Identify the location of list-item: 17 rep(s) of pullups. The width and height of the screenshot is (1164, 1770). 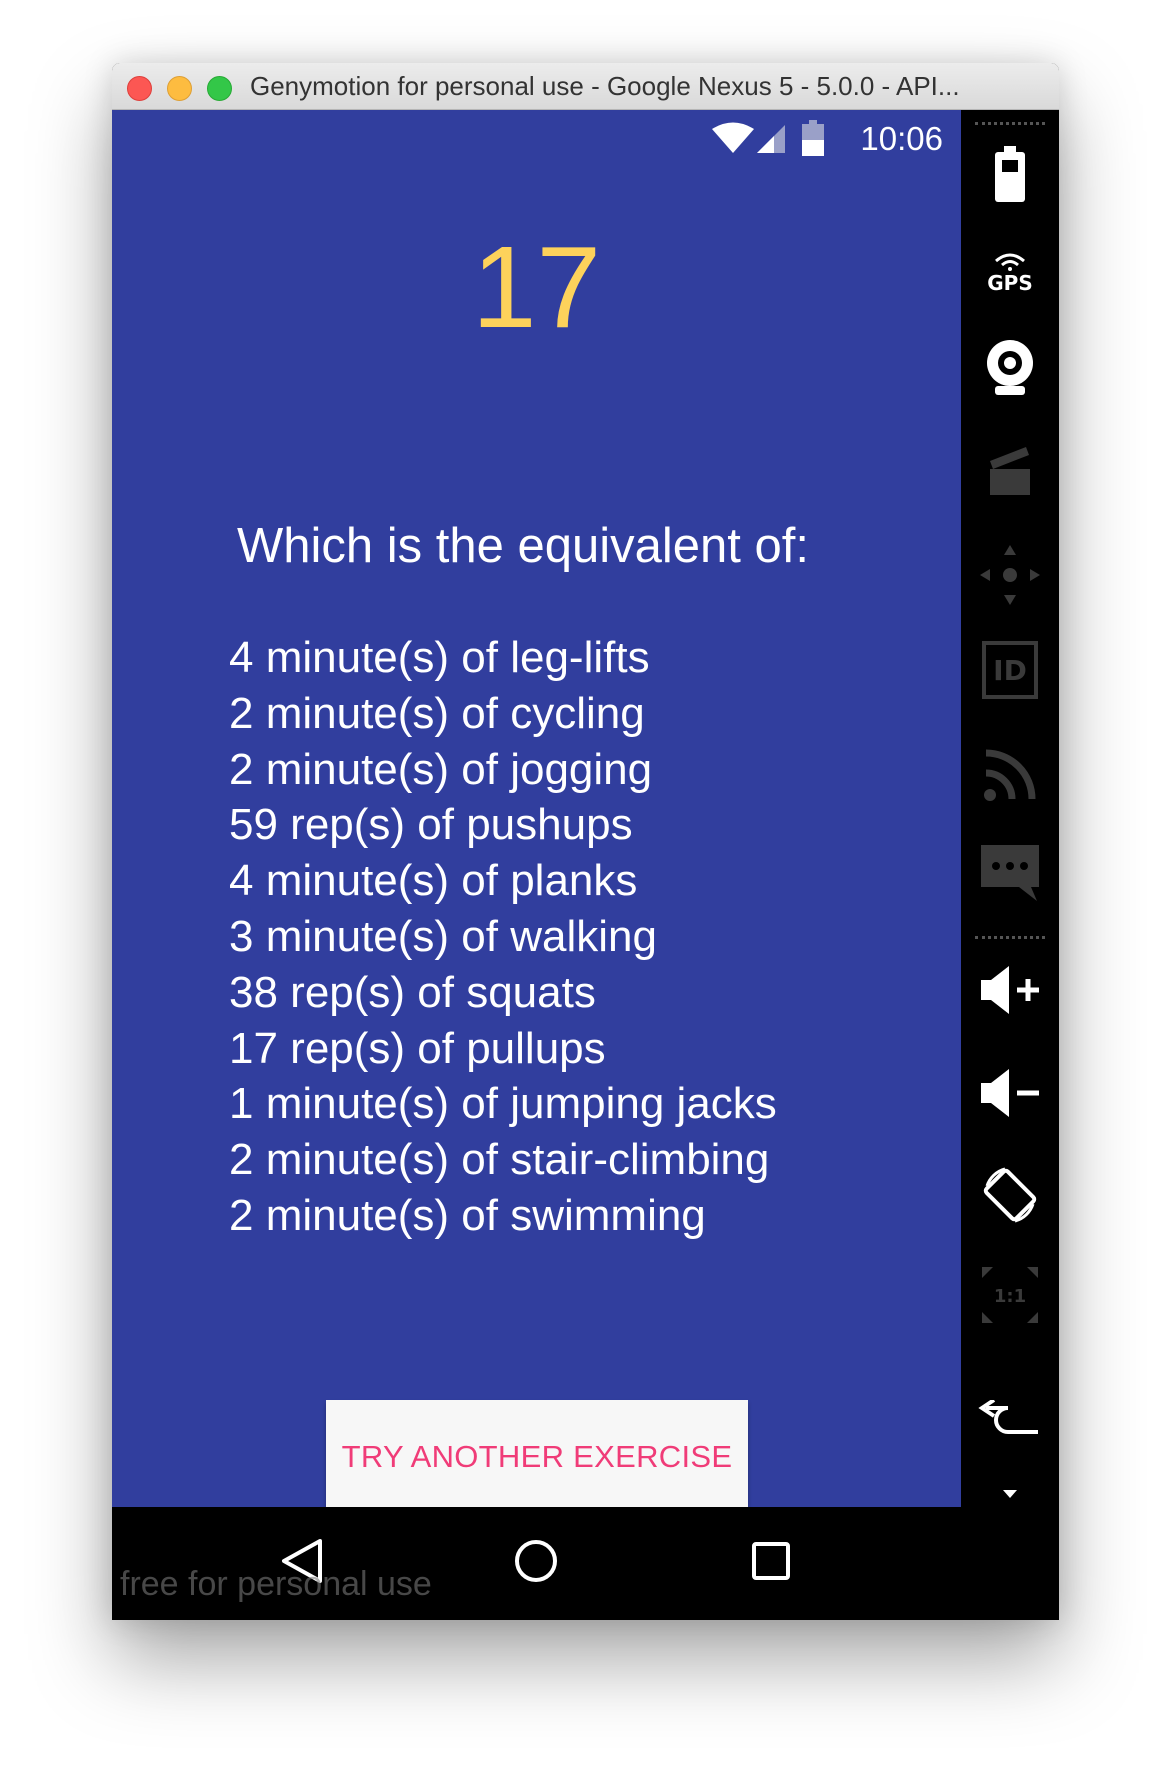
(417, 1048).